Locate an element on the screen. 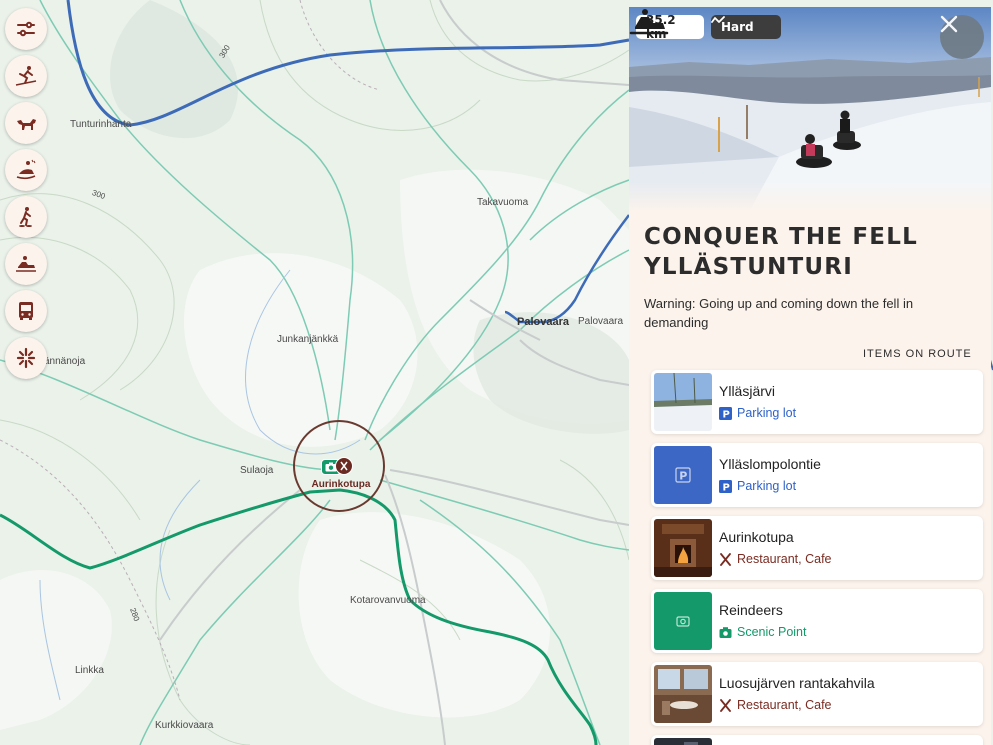  bus-button is located at coordinates (26, 311).